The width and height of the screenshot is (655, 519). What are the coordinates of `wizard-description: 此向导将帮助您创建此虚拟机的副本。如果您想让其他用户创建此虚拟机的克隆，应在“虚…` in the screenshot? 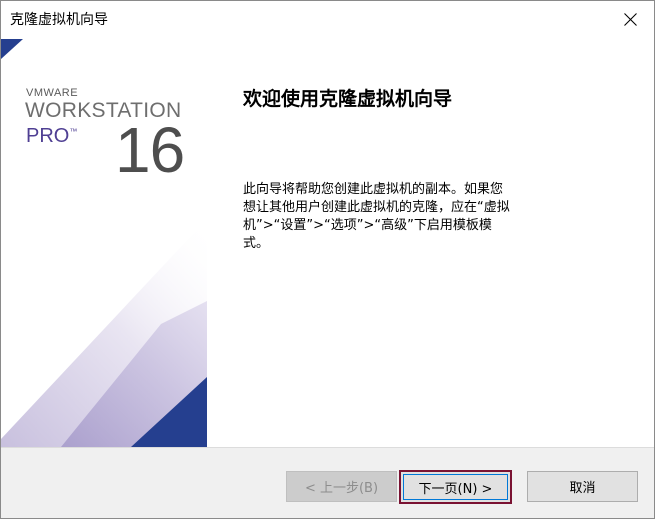 It's located at (376, 216).